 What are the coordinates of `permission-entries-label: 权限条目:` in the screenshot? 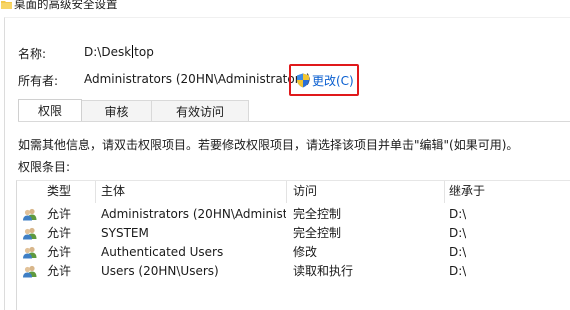 It's located at (44, 167).